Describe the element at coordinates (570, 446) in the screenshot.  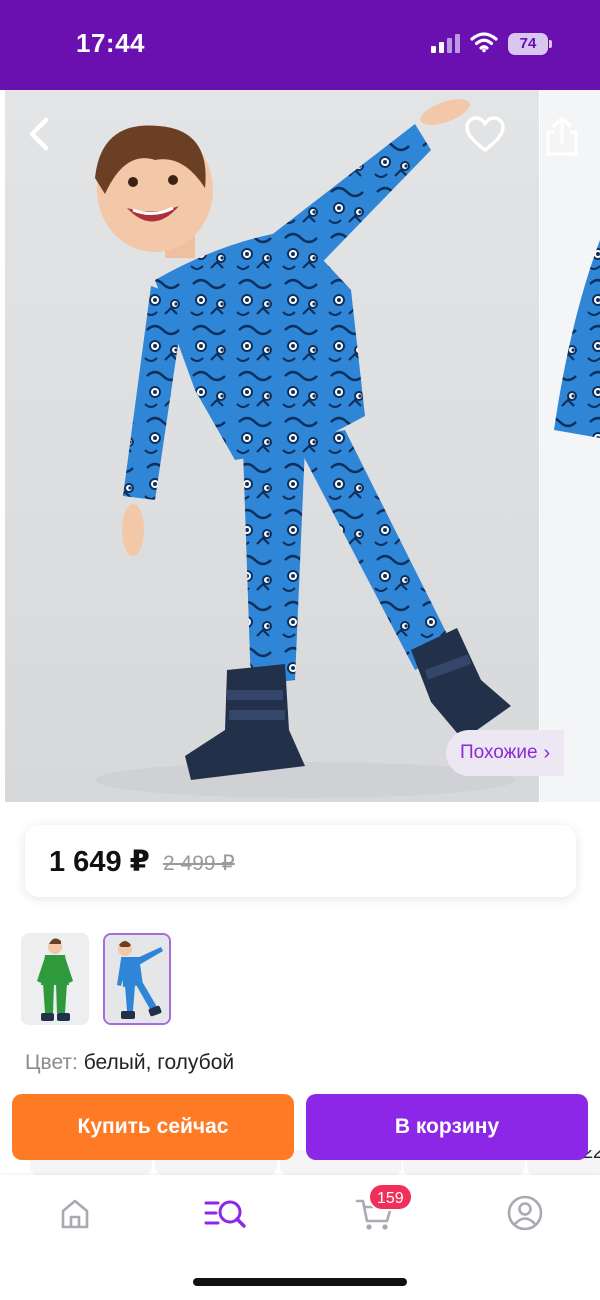
I see `next-product-photo` at that location.